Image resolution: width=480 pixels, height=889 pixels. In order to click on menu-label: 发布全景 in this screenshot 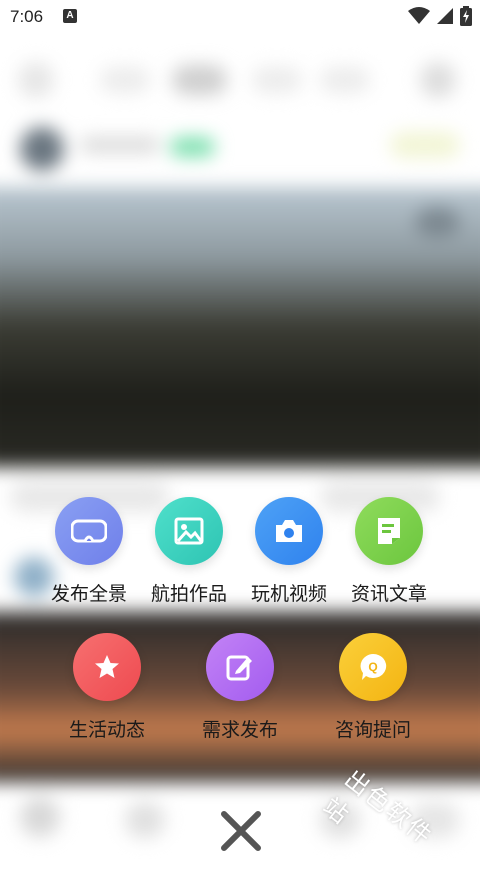, I will do `click(88, 594)`.